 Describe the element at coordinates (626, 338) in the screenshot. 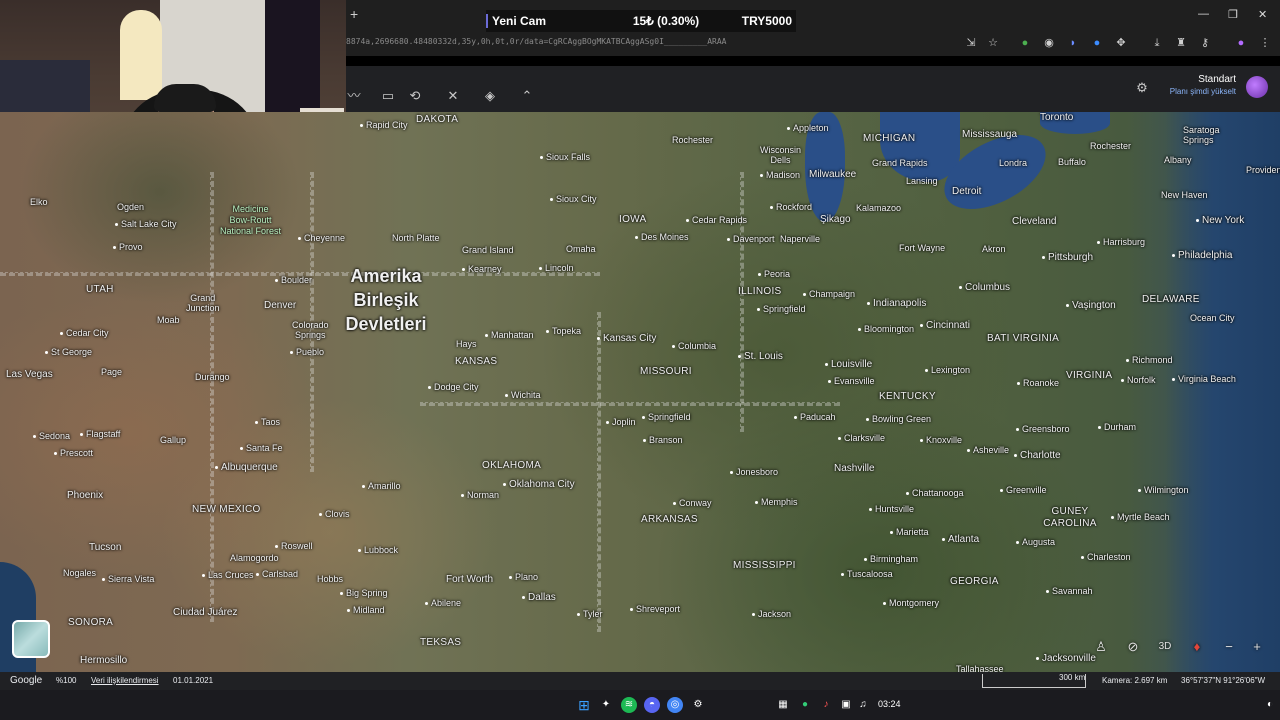

I see `city-label: Kansas City` at that location.